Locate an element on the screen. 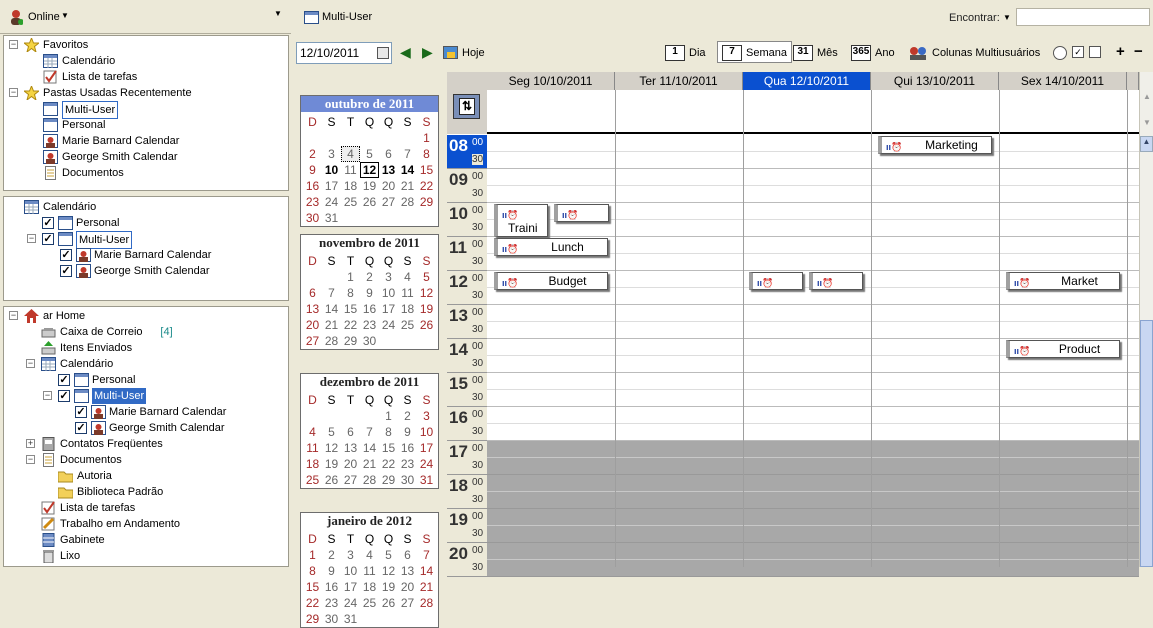 The width and height of the screenshot is (1153, 628). mini-day: 7 is located at coordinates (426, 555).